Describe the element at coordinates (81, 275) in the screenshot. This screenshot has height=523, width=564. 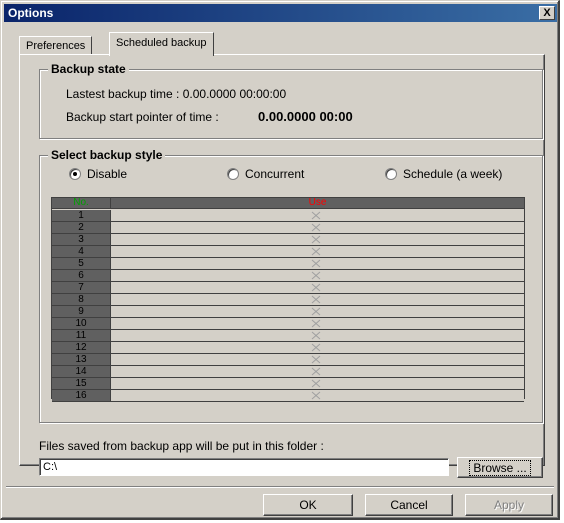
I see `grid-cell-no: 6` at that location.